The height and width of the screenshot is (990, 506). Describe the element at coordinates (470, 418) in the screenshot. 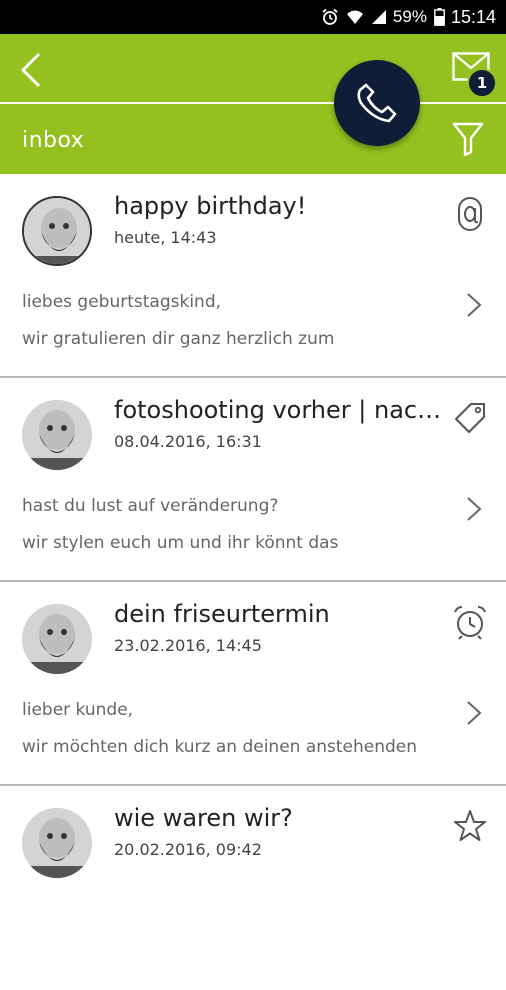

I see `tag-icon` at that location.